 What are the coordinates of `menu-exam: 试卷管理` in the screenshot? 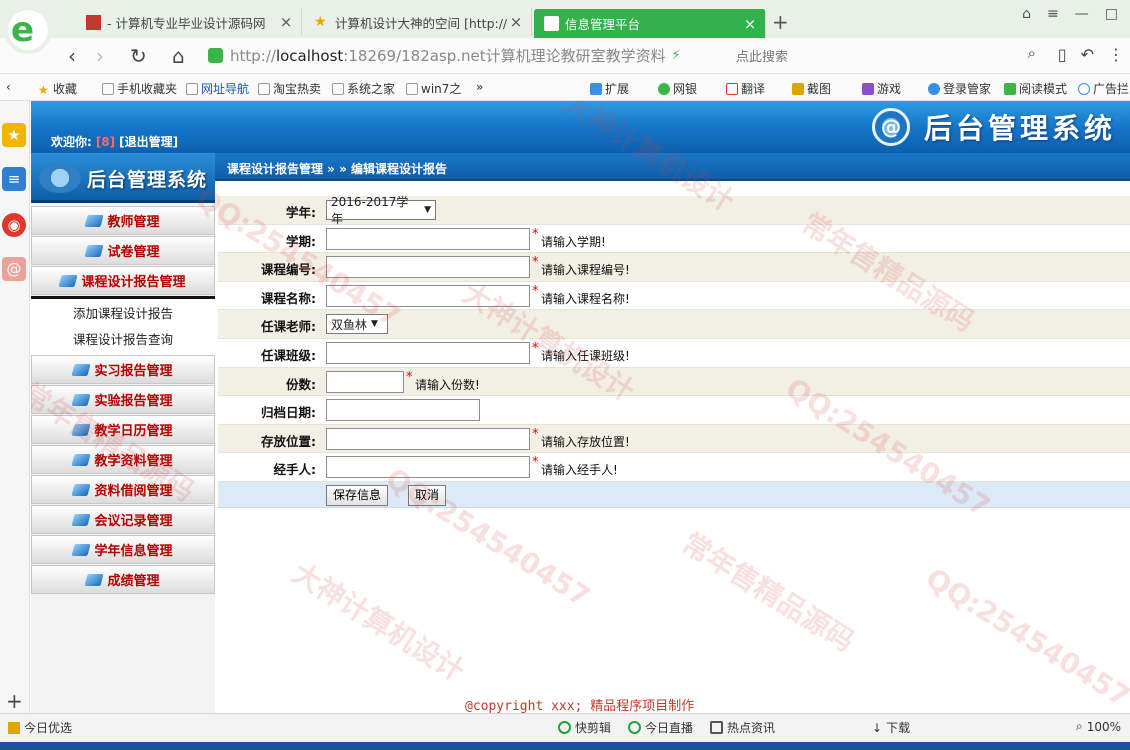 It's located at (123, 250).